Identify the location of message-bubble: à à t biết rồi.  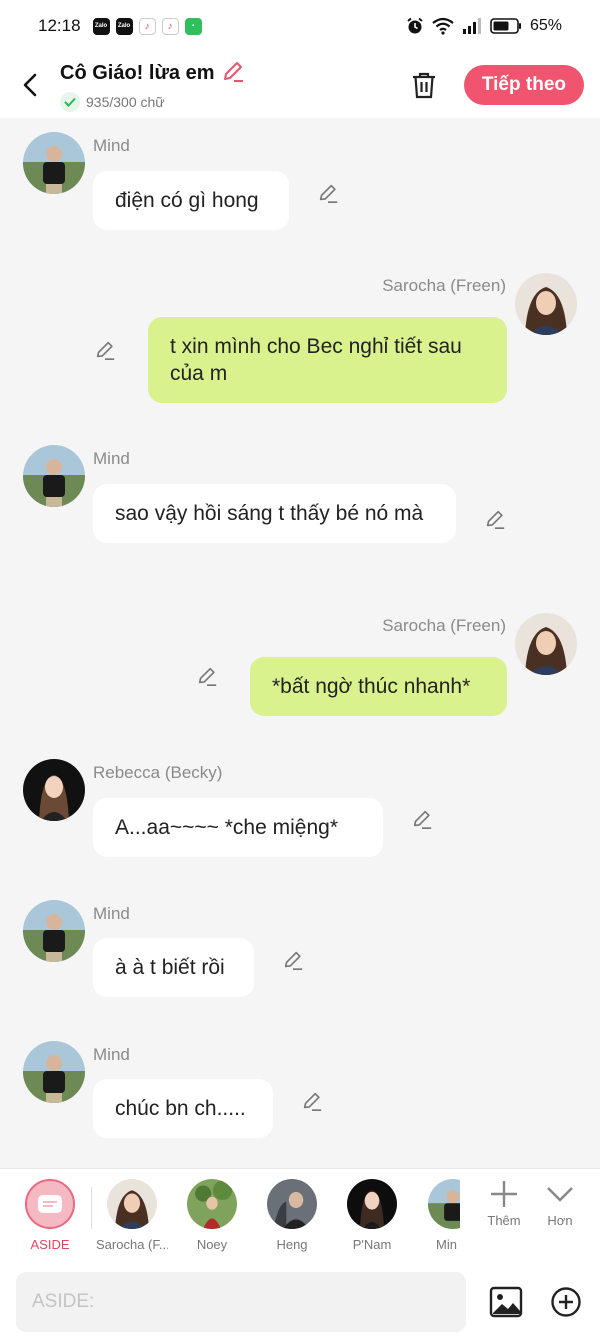
(173, 967).